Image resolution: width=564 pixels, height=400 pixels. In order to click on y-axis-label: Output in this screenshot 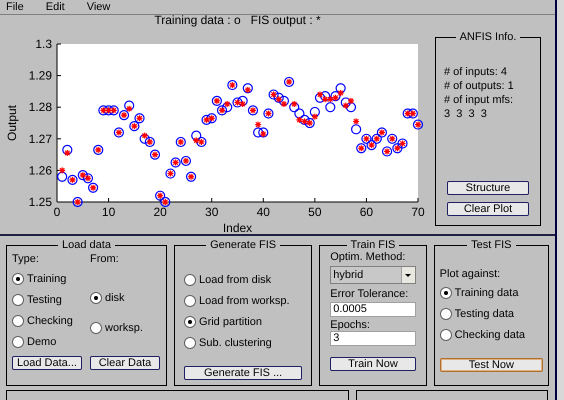, I will do `click(12, 123)`.